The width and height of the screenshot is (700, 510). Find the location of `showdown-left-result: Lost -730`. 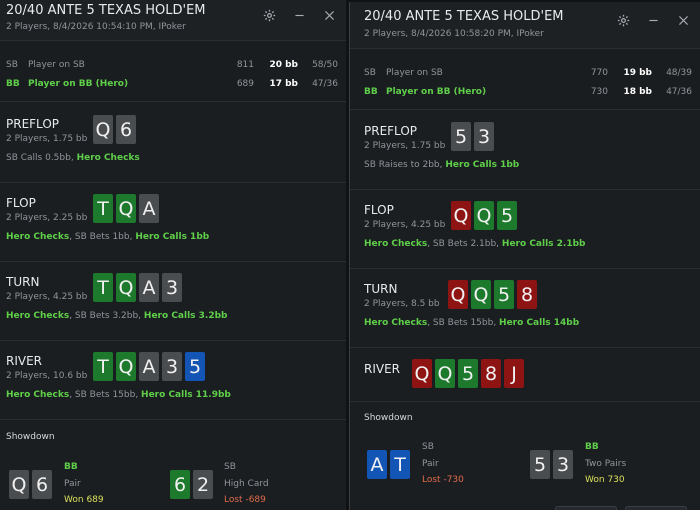

showdown-left-result: Lost -730 is located at coordinates (443, 480).